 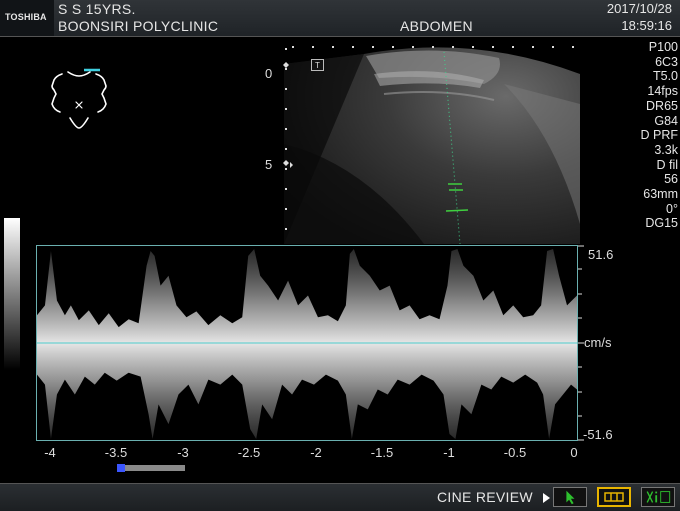 I want to click on cine-review-label: CINE REVIEW, so click(x=485, y=497).